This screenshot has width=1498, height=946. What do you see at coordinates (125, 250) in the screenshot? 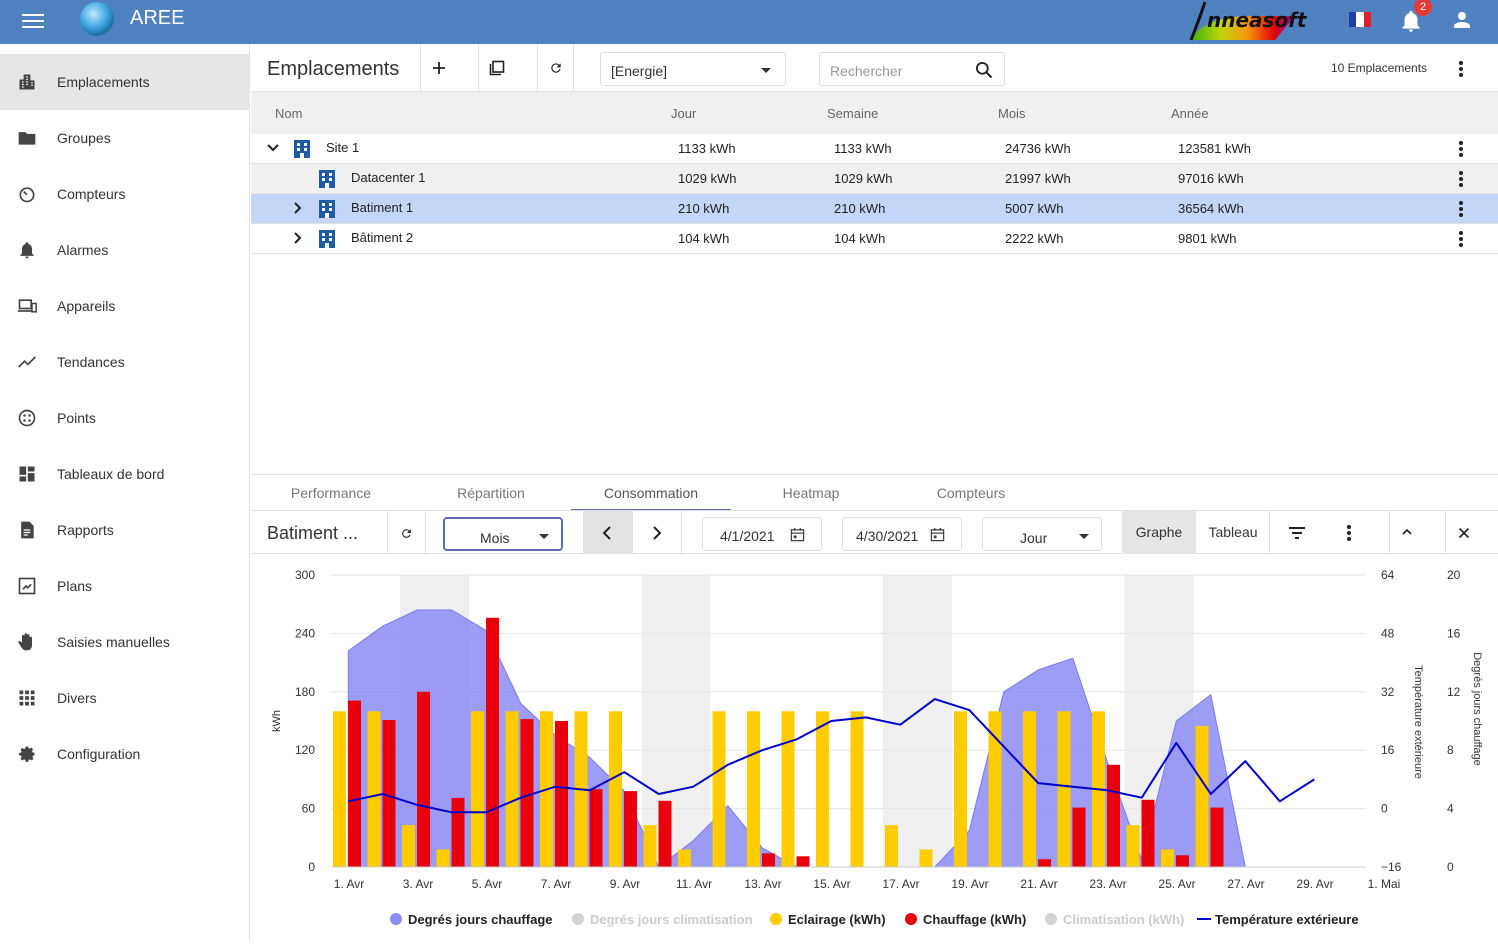
I see `sidebar-item-alarmes: Alarmes` at bounding box center [125, 250].